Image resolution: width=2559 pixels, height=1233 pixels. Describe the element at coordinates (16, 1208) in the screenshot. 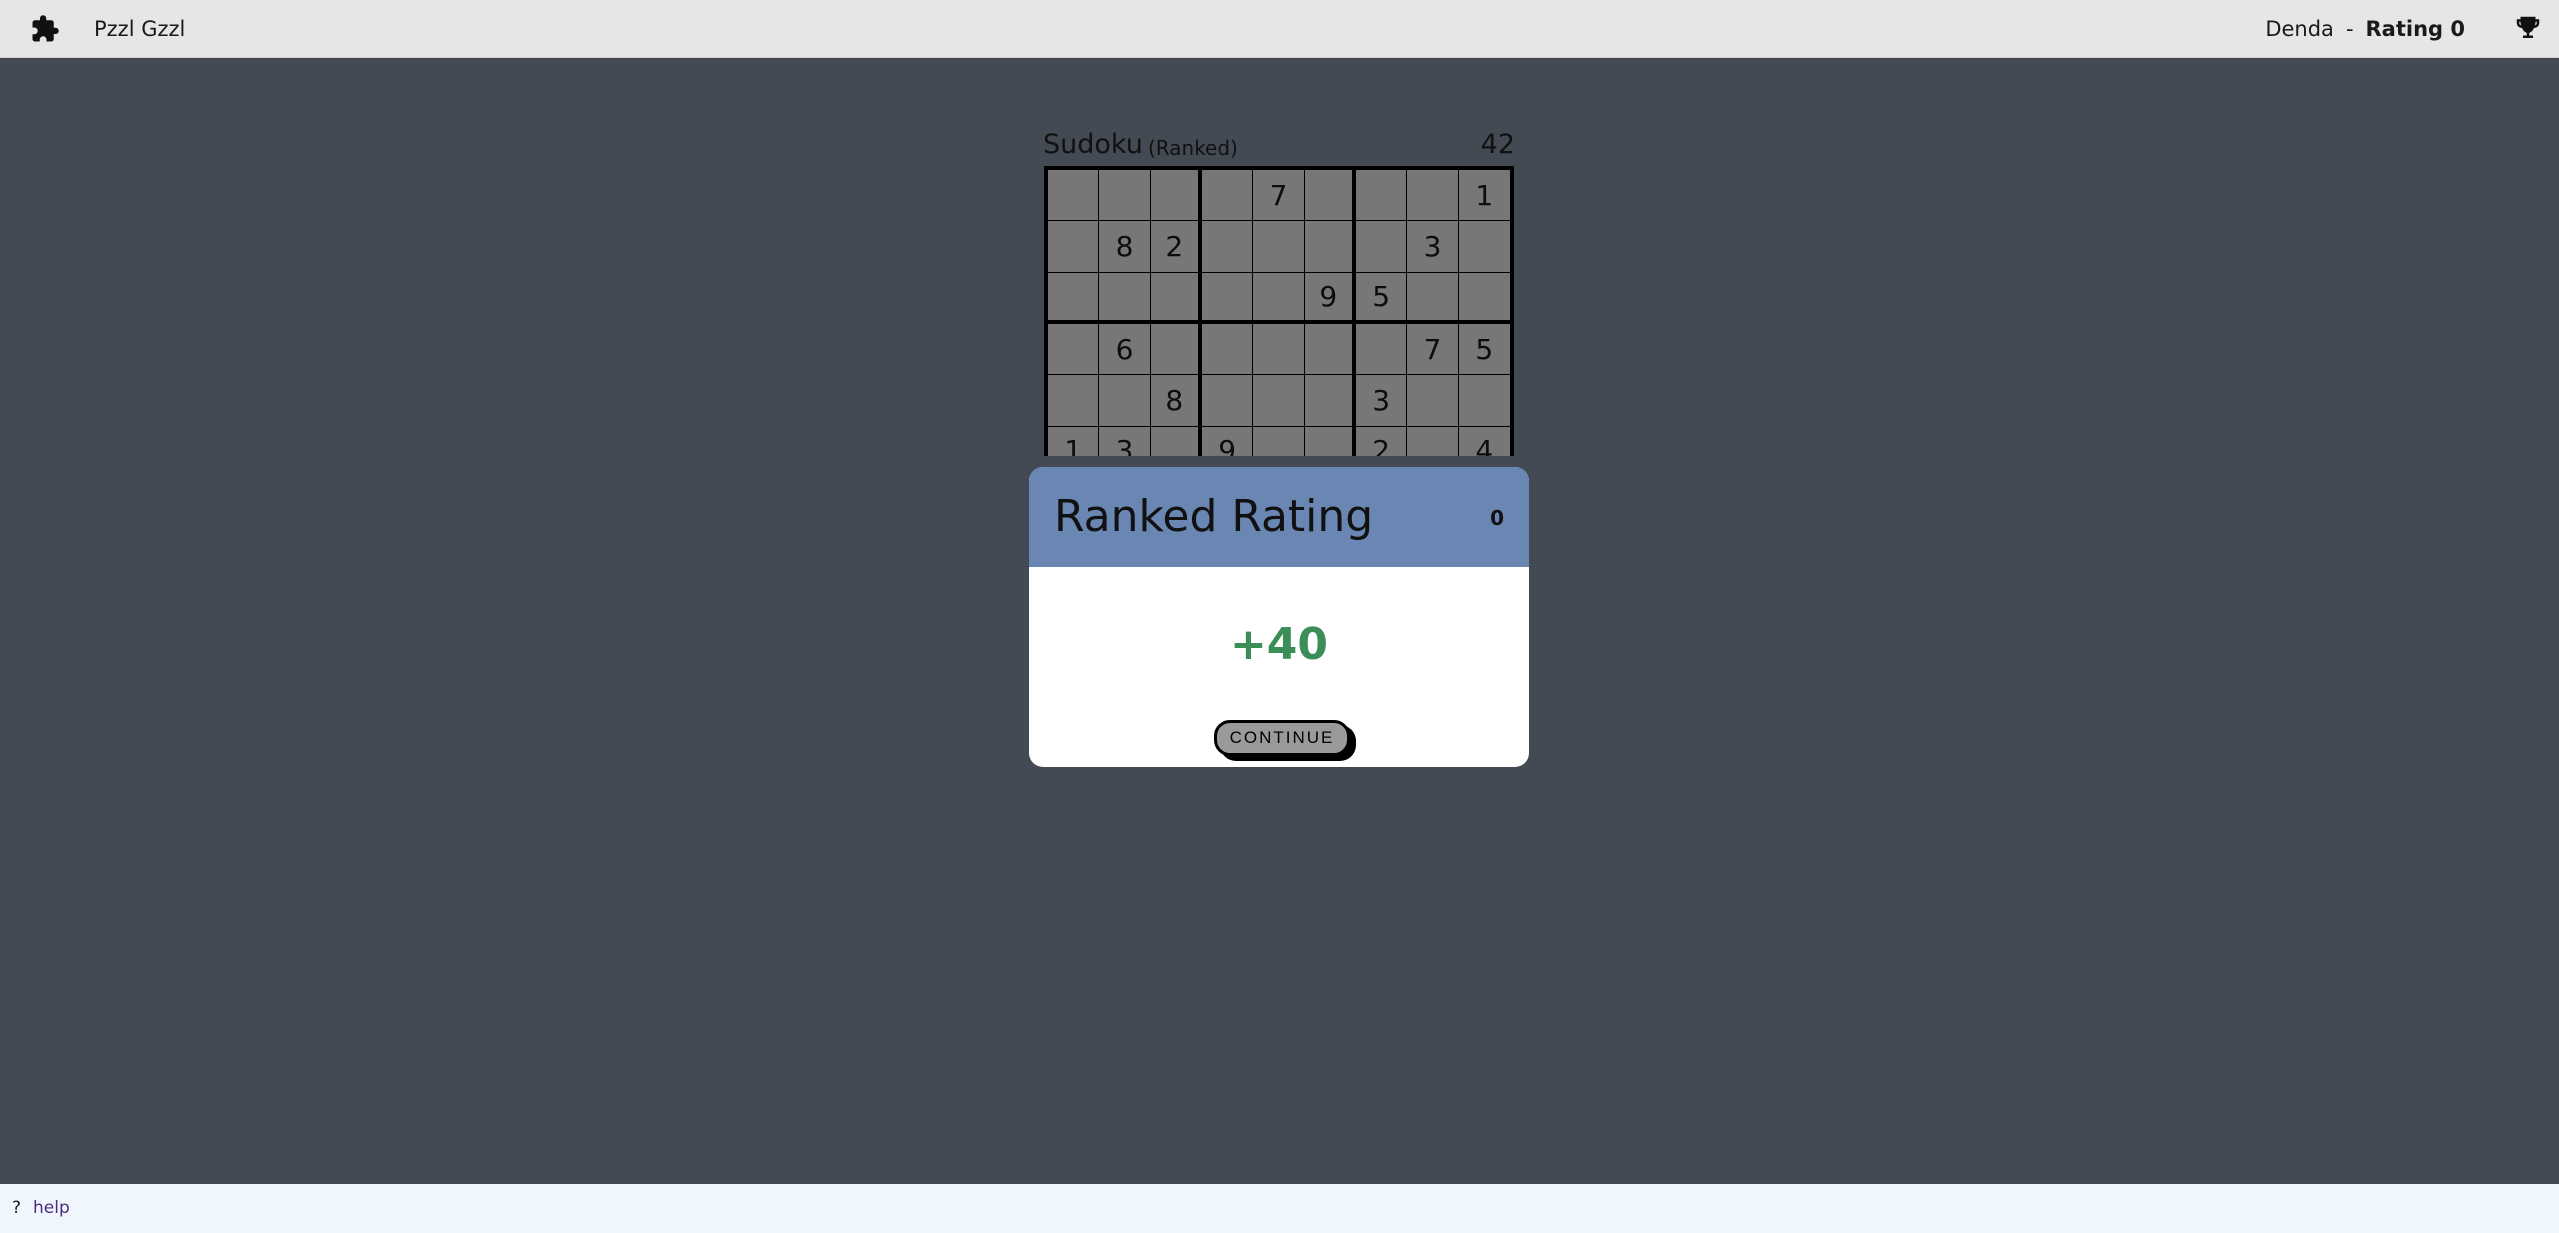

I see `help-icon: ?` at that location.